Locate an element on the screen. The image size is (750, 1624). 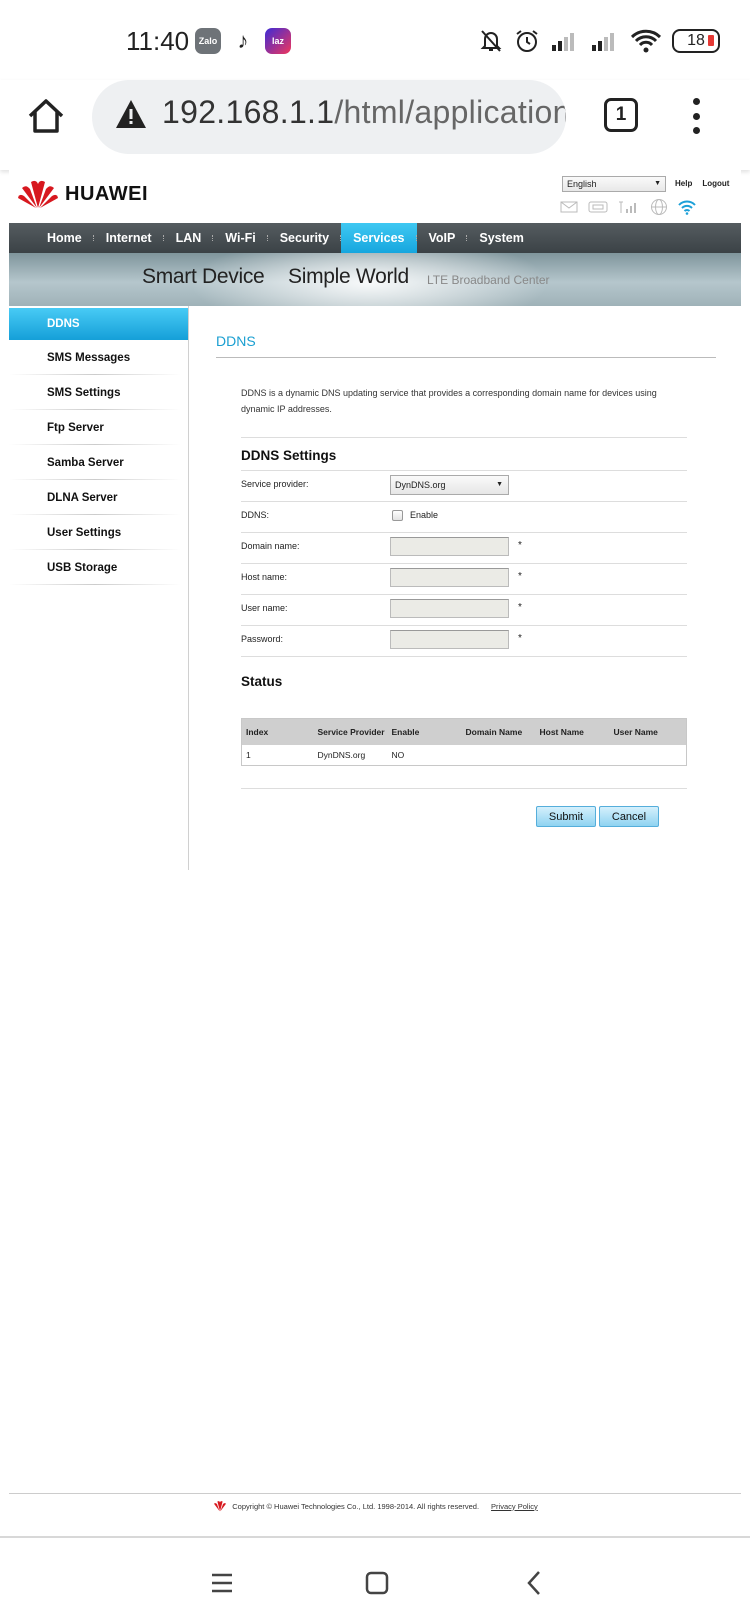
sidebar-item-usb-storage: USB Storage is located at coordinates (98, 567).